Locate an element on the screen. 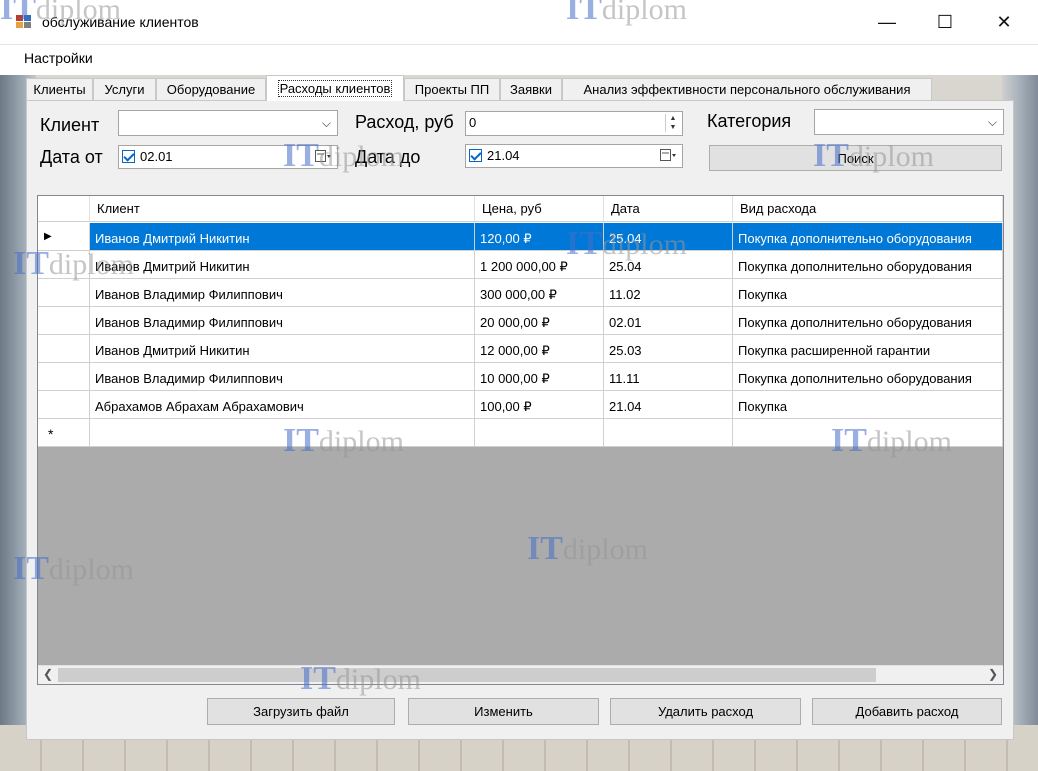 The image size is (1038, 771). spin-buttons: ▲ ▼ is located at coordinates (672, 123).